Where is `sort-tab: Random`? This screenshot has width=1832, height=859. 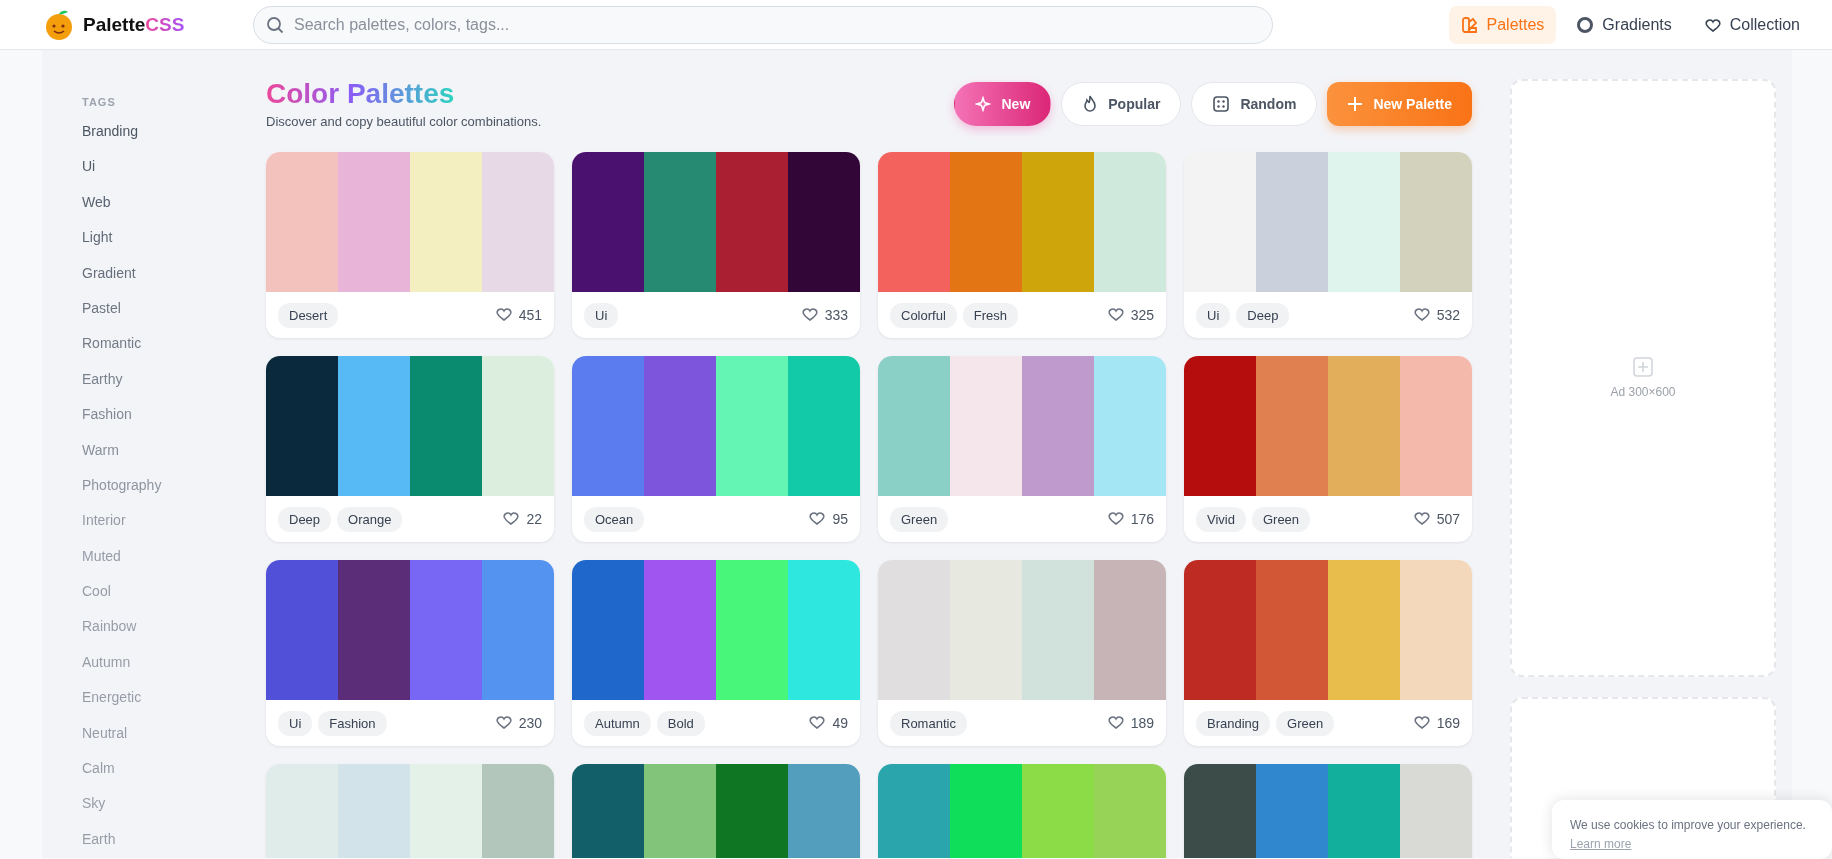 sort-tab: Random is located at coordinates (1254, 104).